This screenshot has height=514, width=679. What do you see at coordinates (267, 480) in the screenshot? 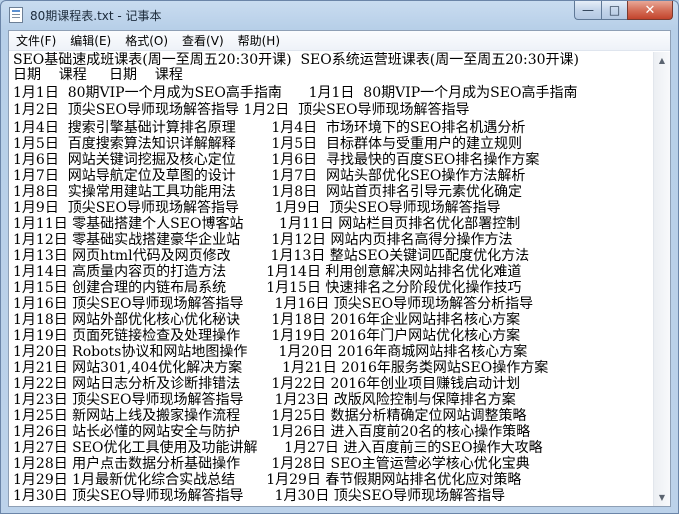
I see `text-line: 1月29日 1月最新优化综合实战总结 1月29日 春节假期网站排名优化应对策略` at bounding box center [267, 480].